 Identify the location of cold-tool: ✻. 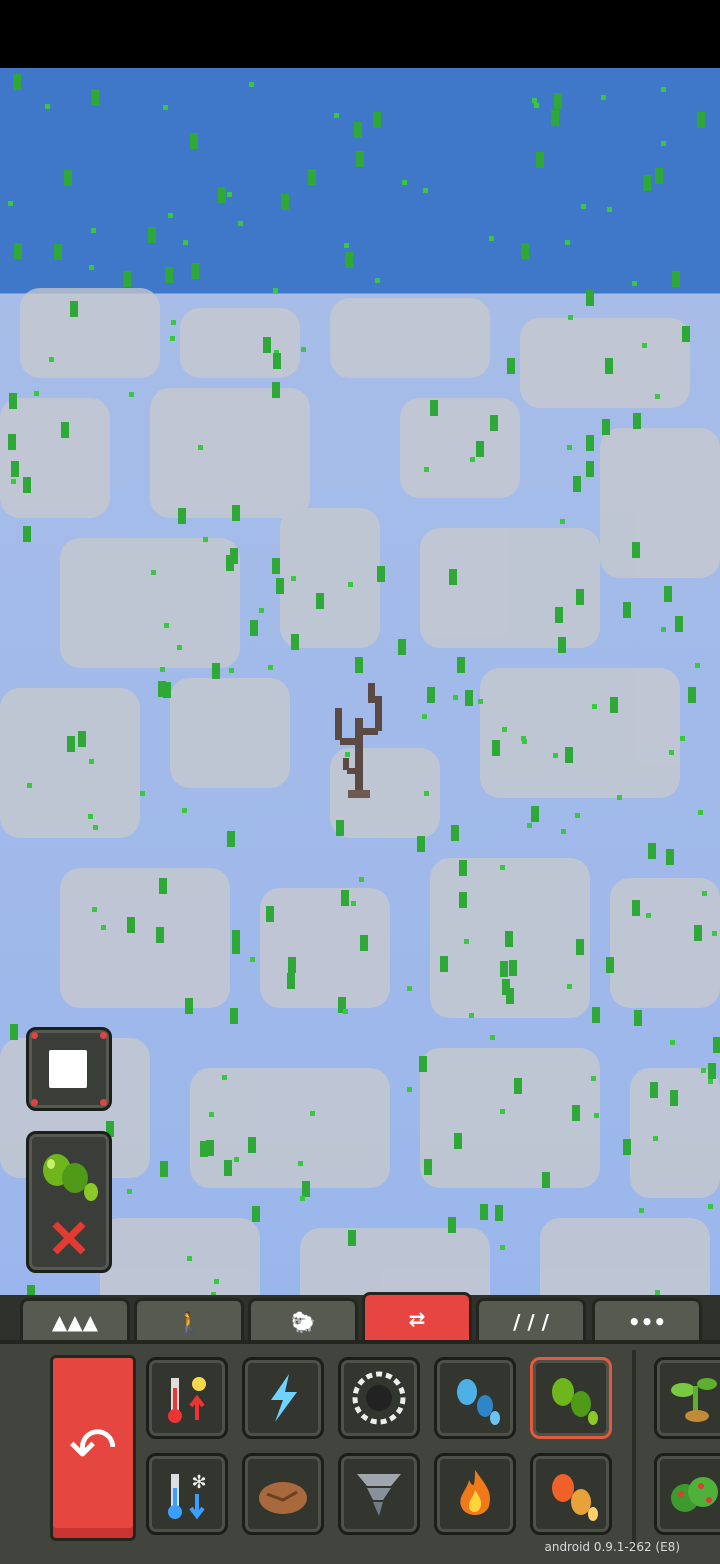
(187, 1494).